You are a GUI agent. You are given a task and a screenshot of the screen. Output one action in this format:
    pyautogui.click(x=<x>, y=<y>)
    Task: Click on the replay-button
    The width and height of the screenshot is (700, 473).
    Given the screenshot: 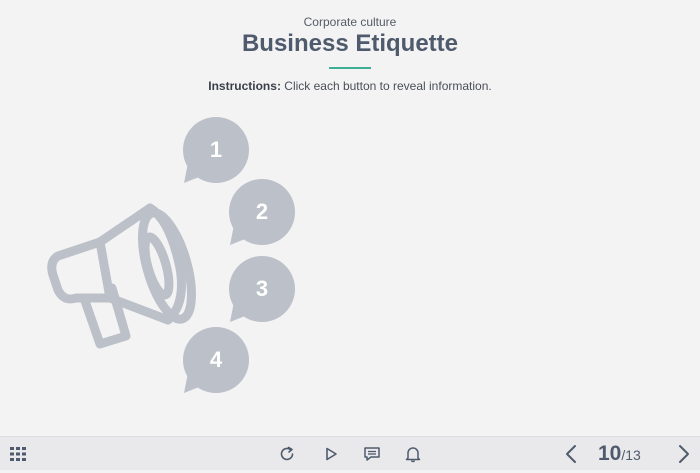 What is the action you would take?
    pyautogui.click(x=287, y=454)
    